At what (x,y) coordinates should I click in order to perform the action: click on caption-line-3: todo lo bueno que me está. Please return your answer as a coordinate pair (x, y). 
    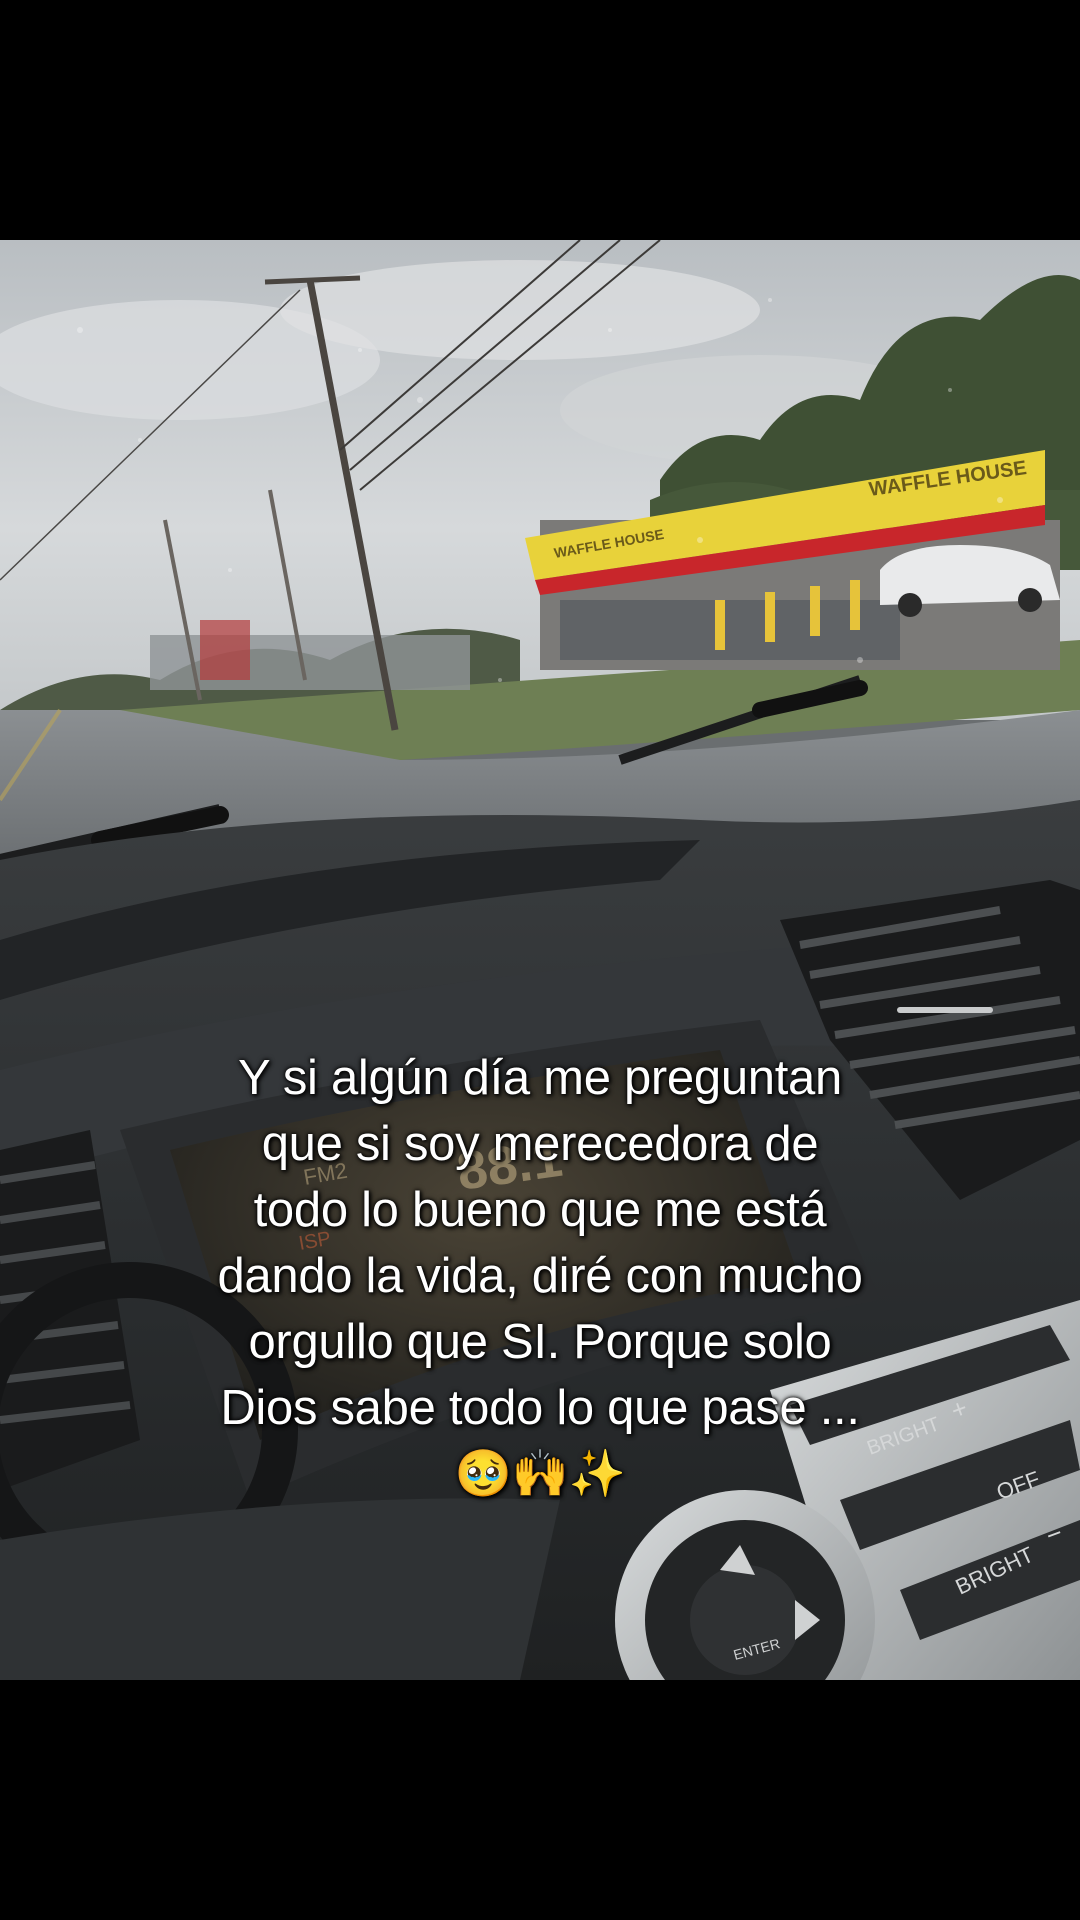
    Looking at the image, I should click on (540, 1210).